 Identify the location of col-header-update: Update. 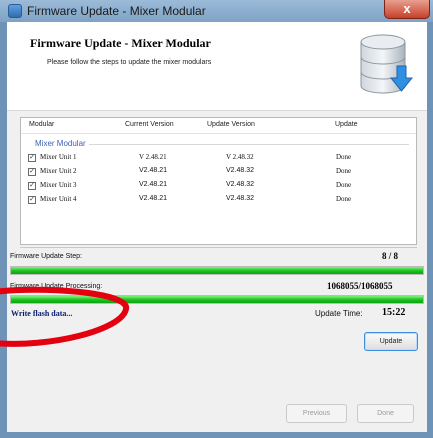
(346, 124).